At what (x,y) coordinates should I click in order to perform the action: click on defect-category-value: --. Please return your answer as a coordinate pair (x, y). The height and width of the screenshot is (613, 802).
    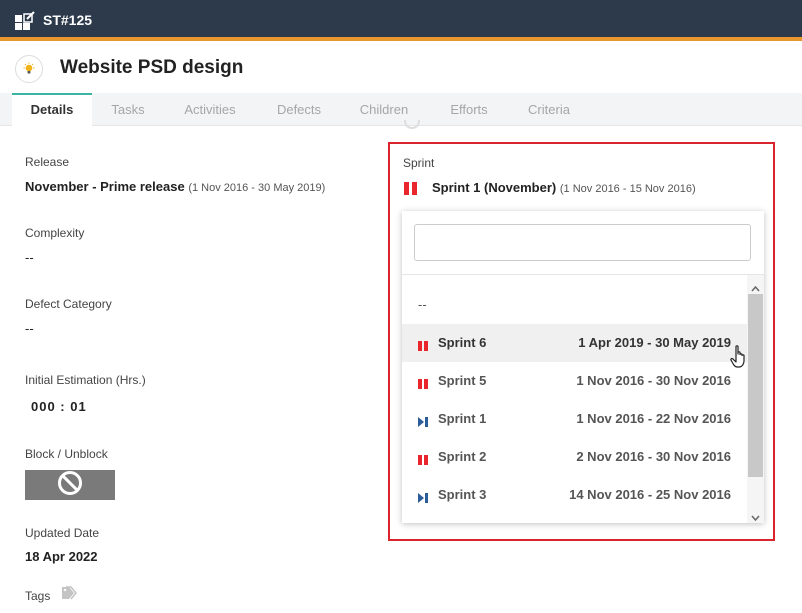
    Looking at the image, I should click on (29, 328).